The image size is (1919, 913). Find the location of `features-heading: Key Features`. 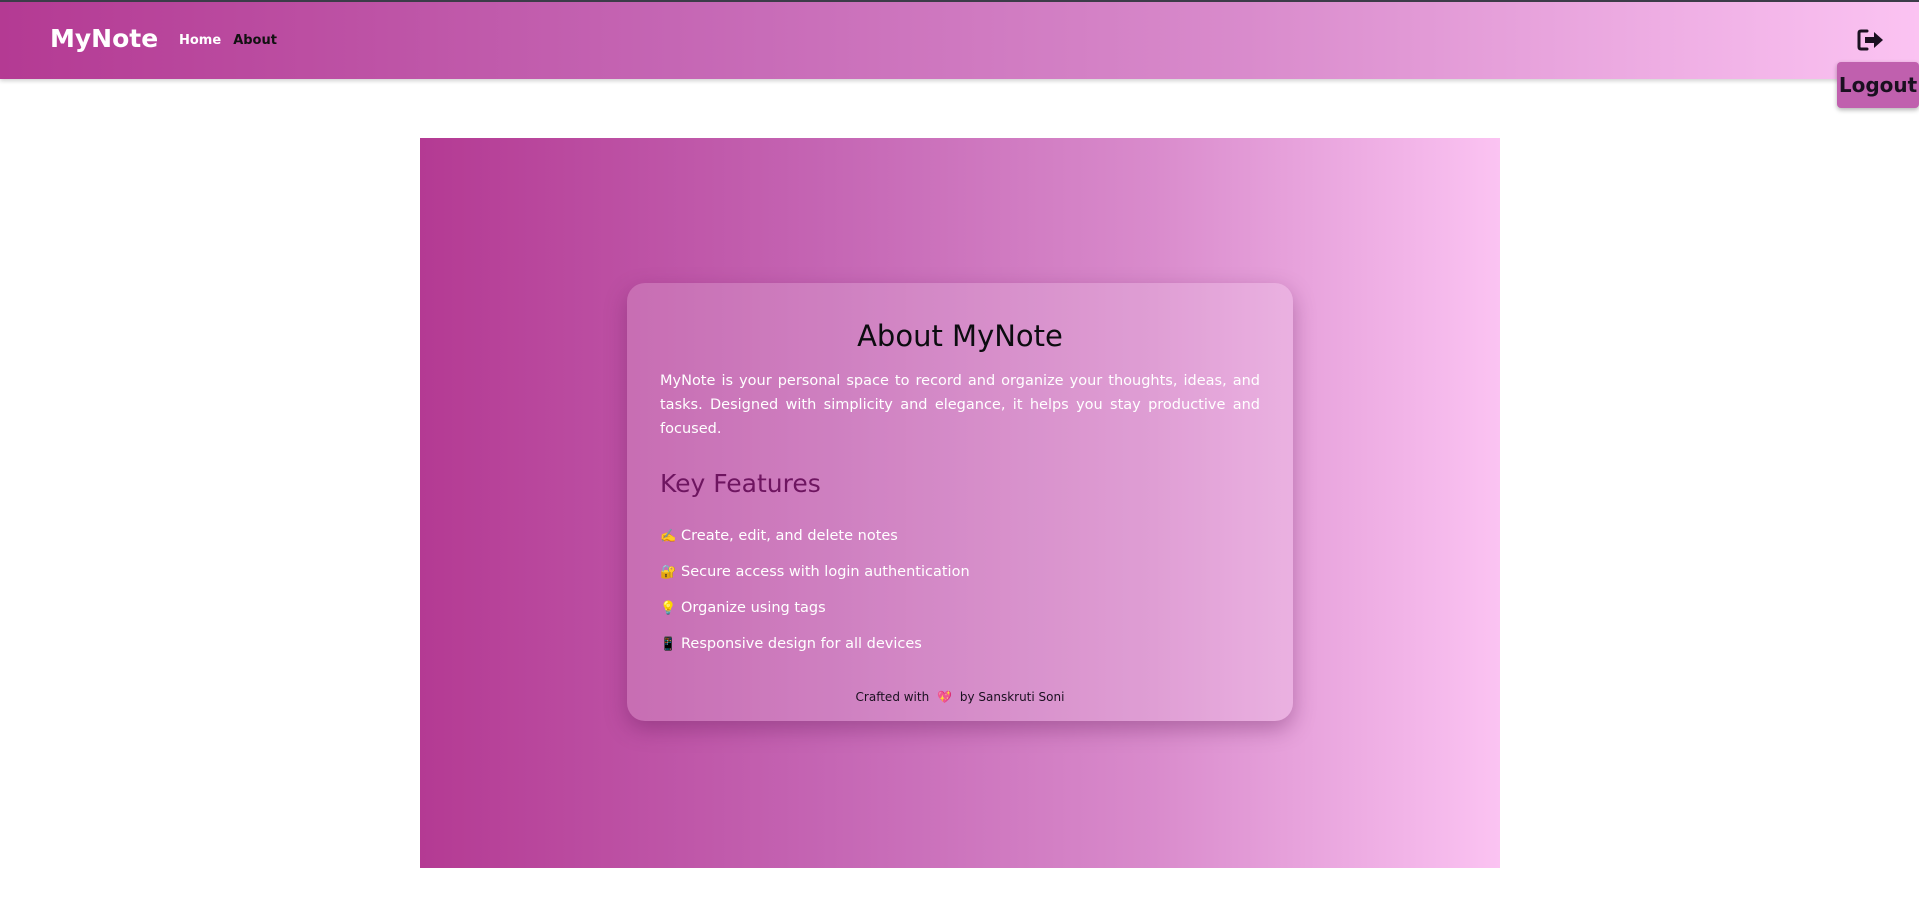

features-heading: Key Features is located at coordinates (740, 483).